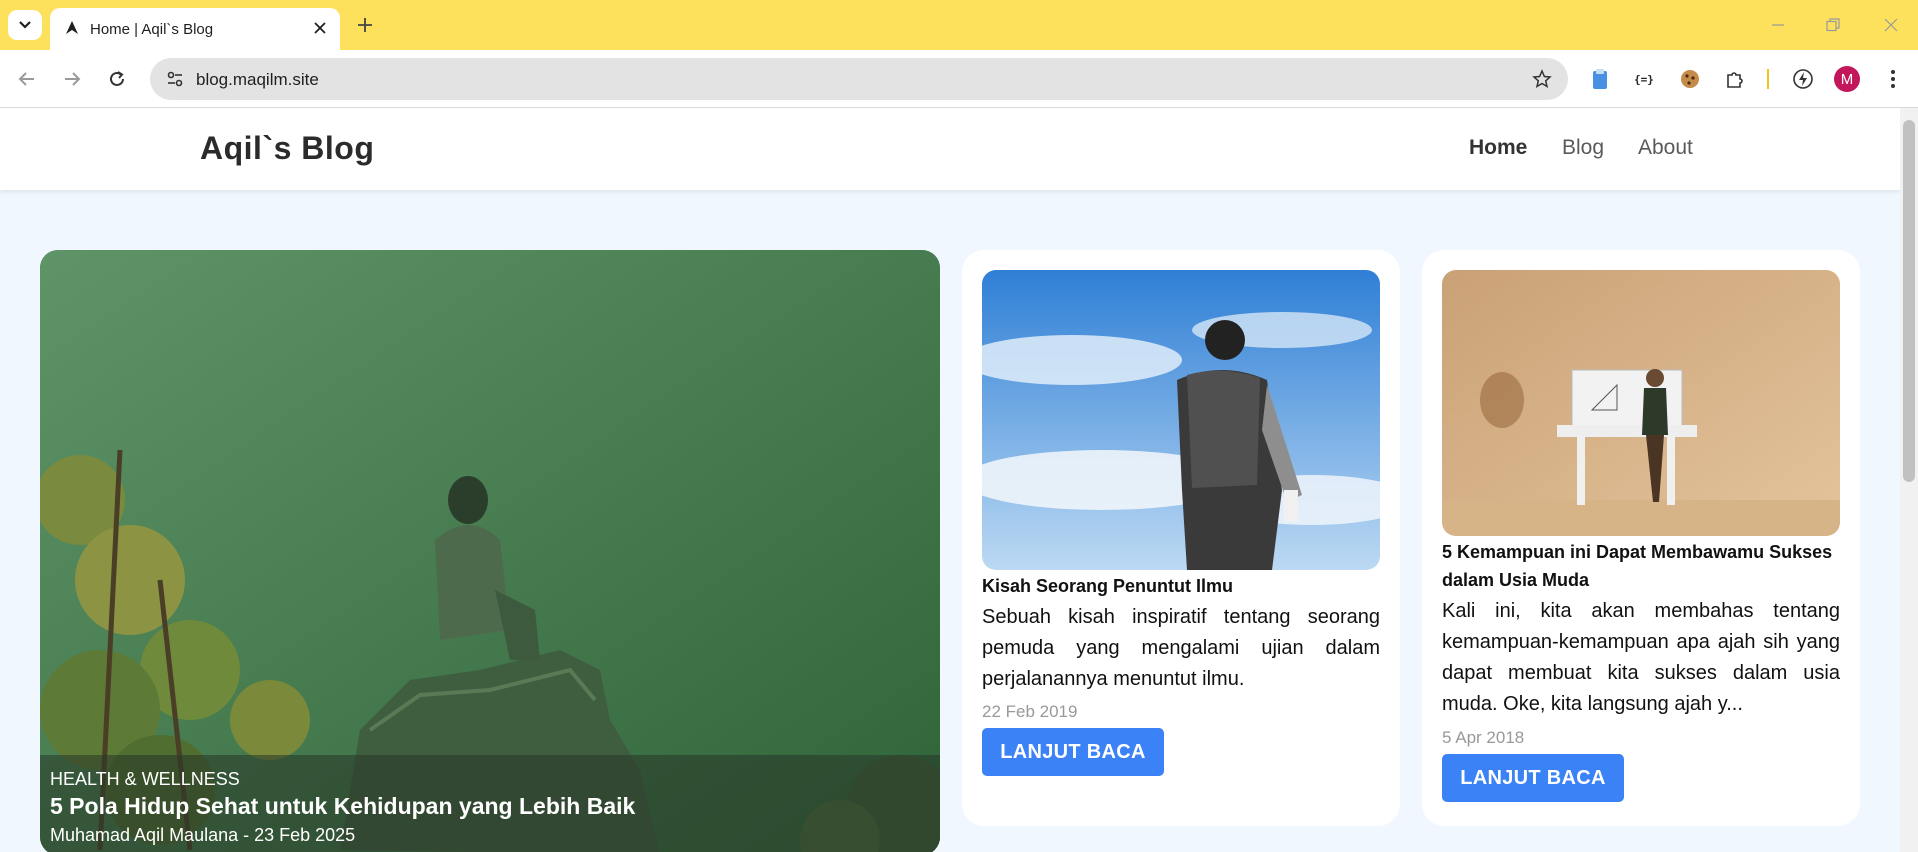 This screenshot has height=852, width=1918. I want to click on profile-avatar: M, so click(1847, 79).